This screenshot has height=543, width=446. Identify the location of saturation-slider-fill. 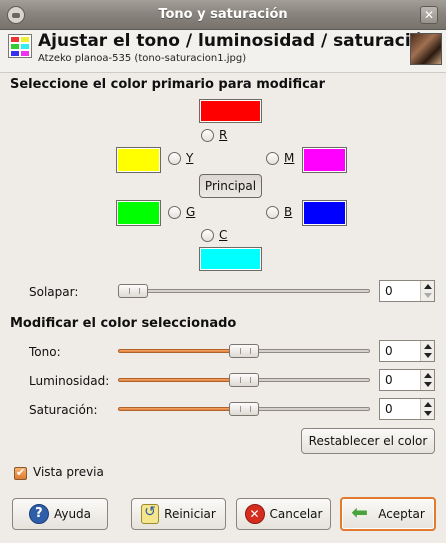
(181, 409).